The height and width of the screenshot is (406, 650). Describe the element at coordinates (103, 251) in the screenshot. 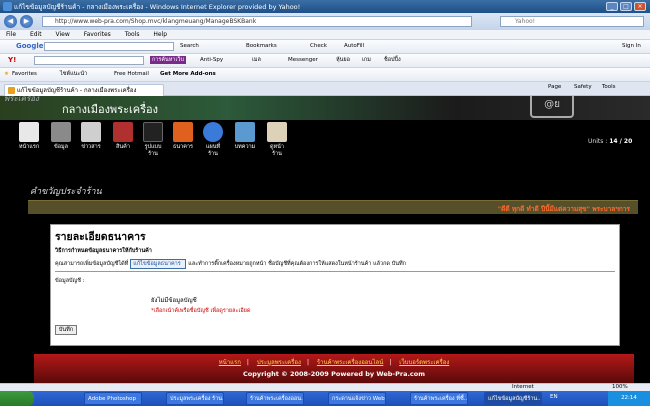

I see `panel-subtitle: วิธีการกำหนดข้อมูลธนาคารให้กับร้านค้า` at that location.